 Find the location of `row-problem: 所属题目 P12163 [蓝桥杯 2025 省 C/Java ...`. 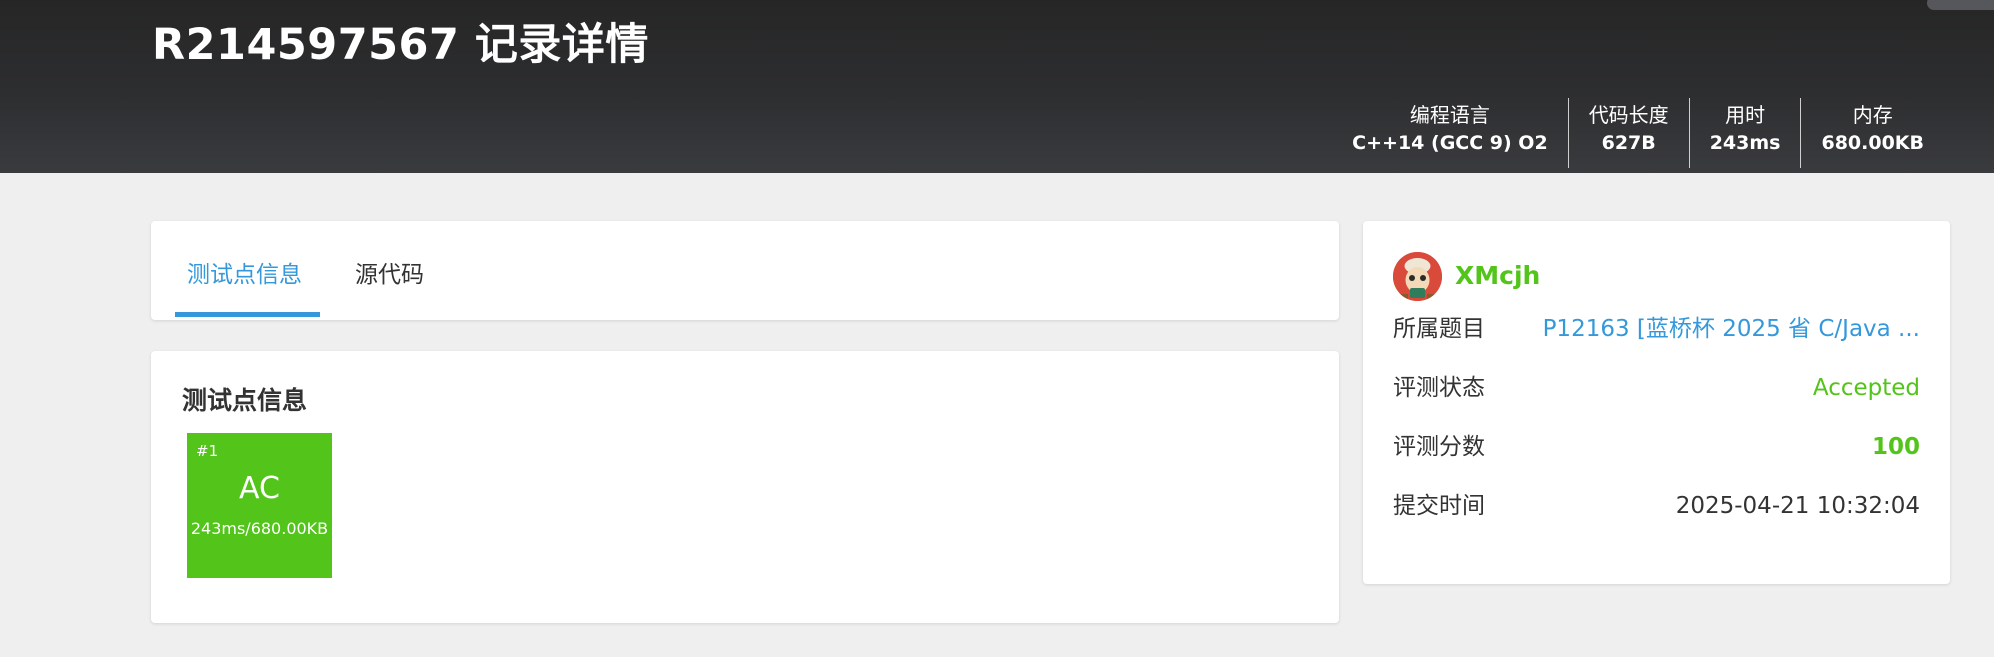

row-problem: 所属题目 P12163 [蓝桥杯 2025 省 C/Java ... is located at coordinates (1656, 329).